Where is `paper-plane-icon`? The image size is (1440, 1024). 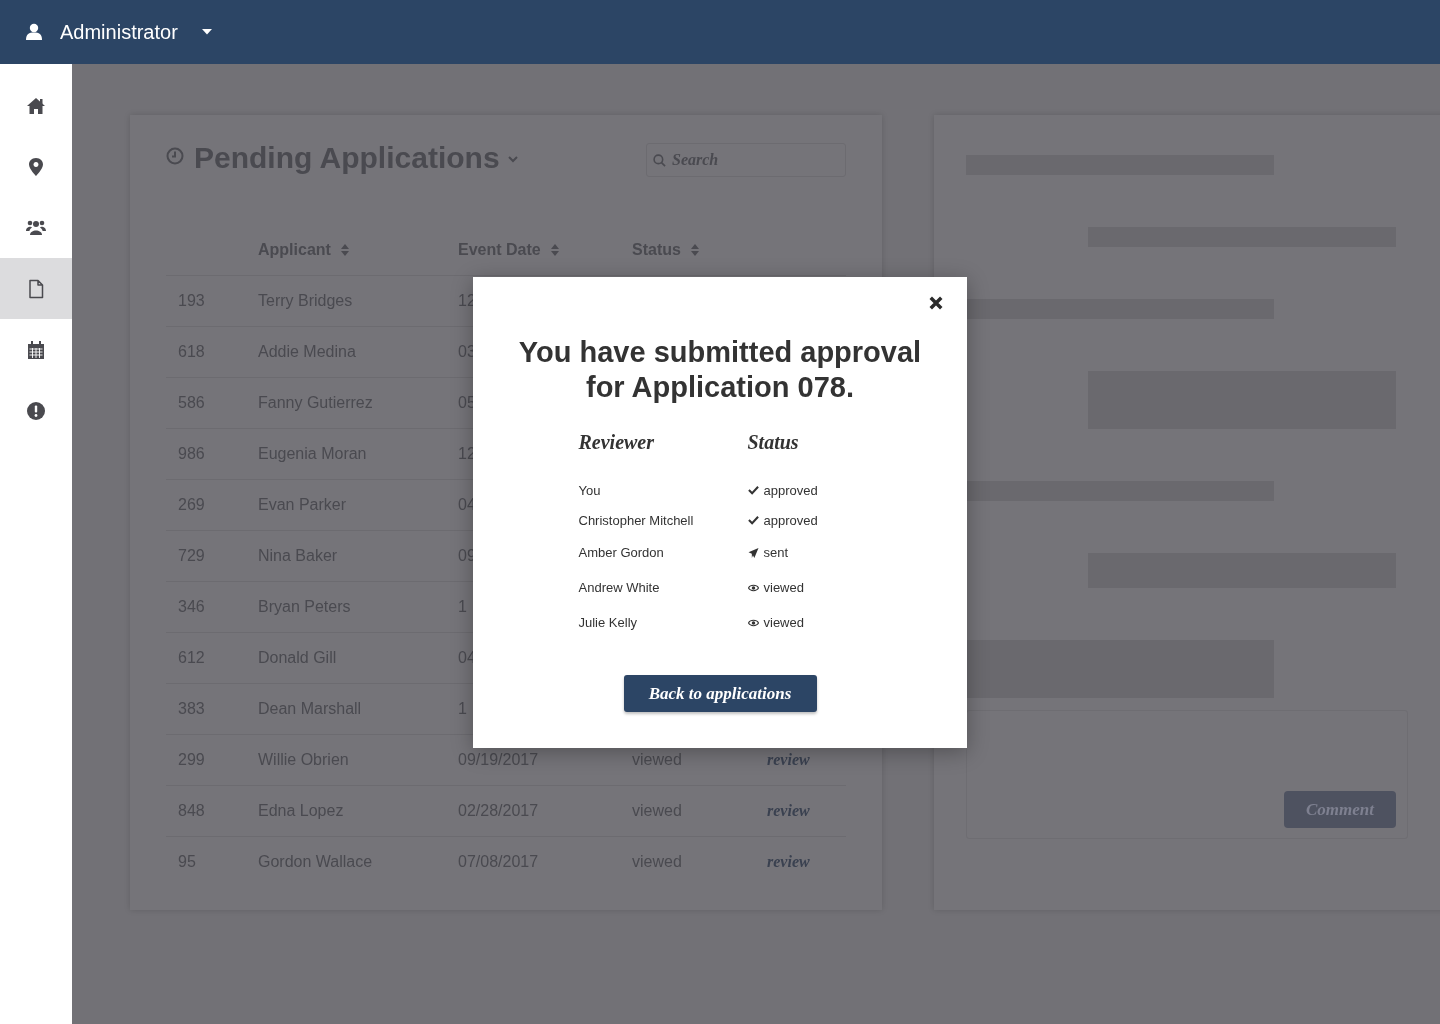
paper-plane-icon is located at coordinates (753, 552).